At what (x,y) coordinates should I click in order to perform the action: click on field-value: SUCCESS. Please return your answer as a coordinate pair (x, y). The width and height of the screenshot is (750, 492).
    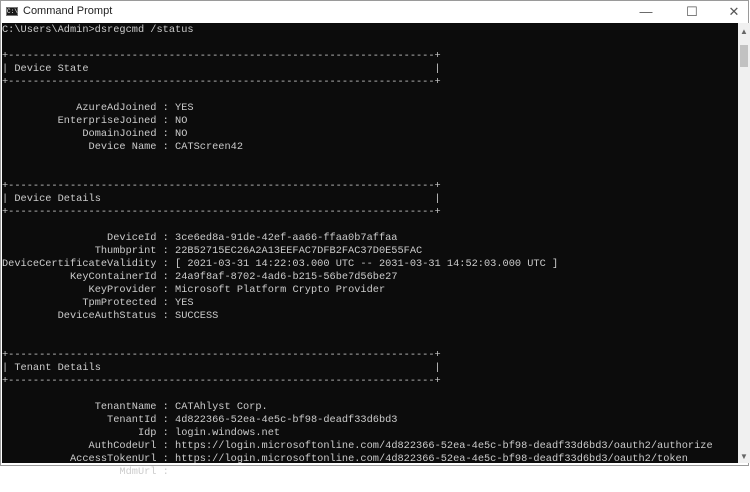
    Looking at the image, I should click on (197, 316).